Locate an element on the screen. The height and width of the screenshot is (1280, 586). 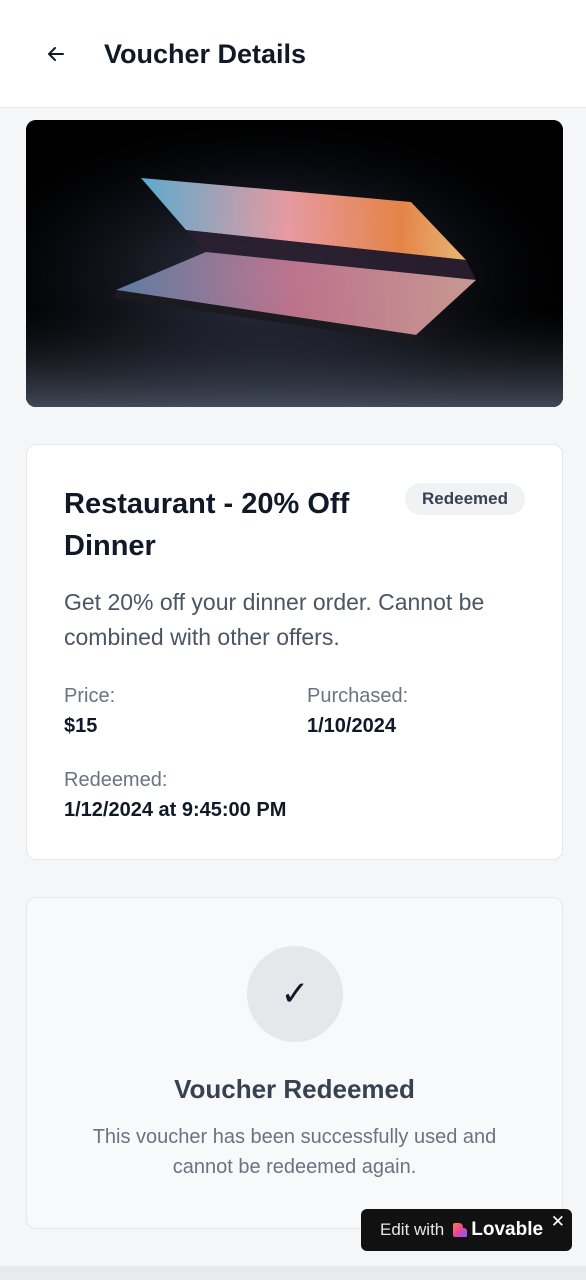
check-circle: ✓ is located at coordinates (295, 994).